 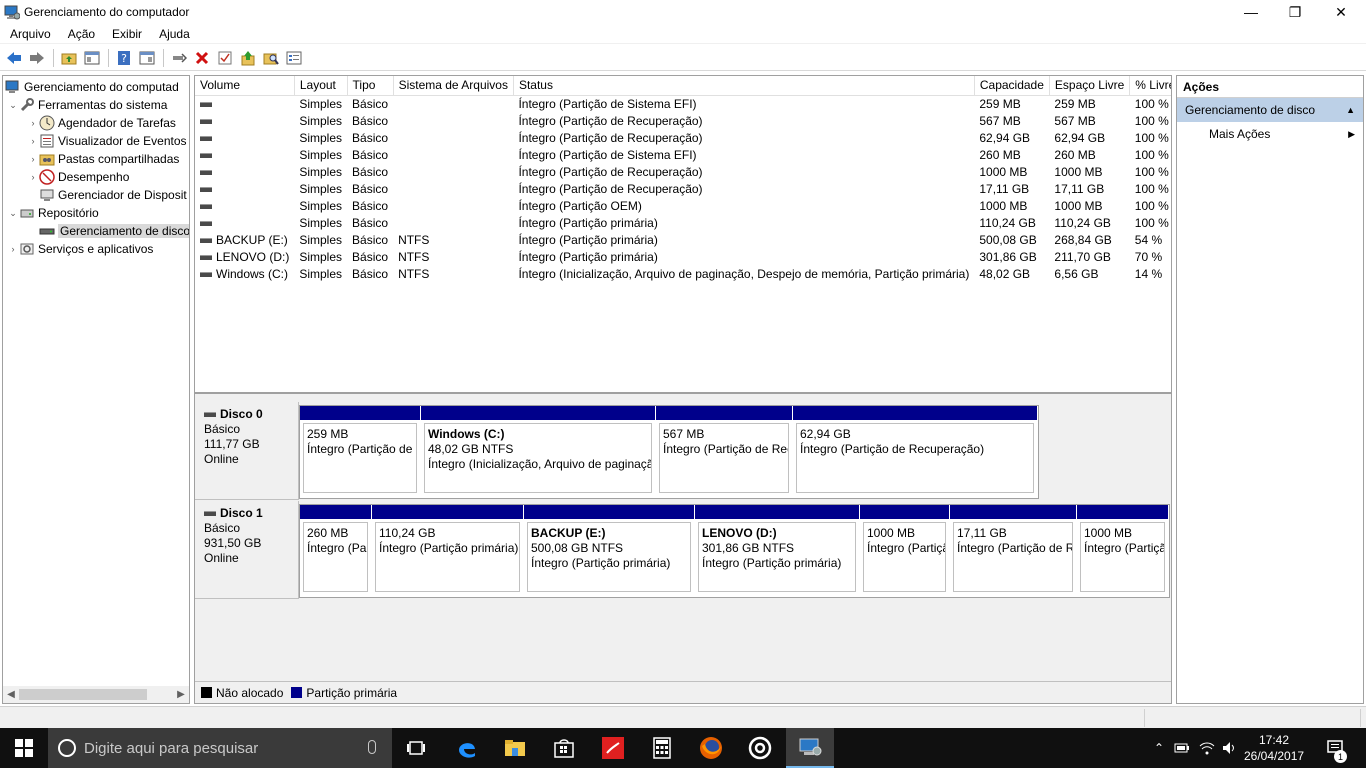 What do you see at coordinates (1159, 748) in the screenshot?
I see `show-hidden-icons-chevron-up-icon: ⌃` at bounding box center [1159, 748].